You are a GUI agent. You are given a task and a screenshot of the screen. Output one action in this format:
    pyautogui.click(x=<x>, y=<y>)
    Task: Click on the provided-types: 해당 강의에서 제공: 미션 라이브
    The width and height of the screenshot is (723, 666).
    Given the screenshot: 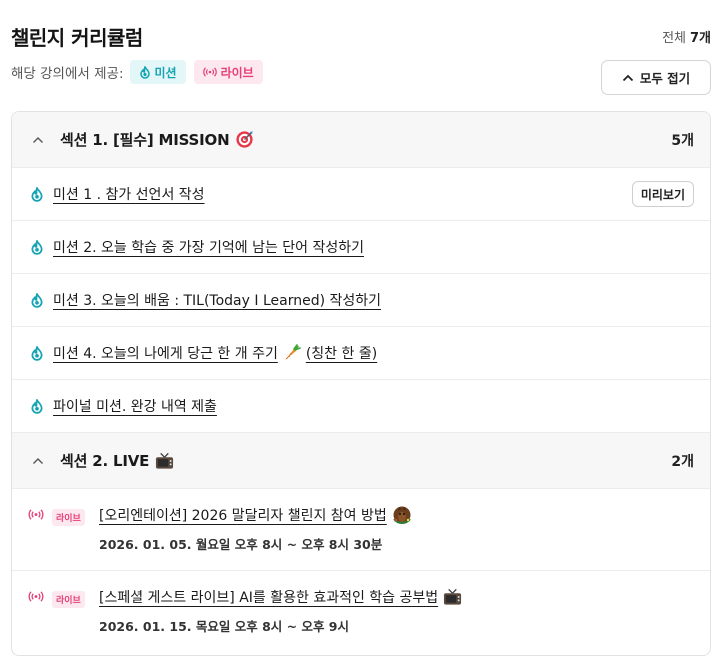 What is the action you would take?
    pyautogui.click(x=141, y=72)
    